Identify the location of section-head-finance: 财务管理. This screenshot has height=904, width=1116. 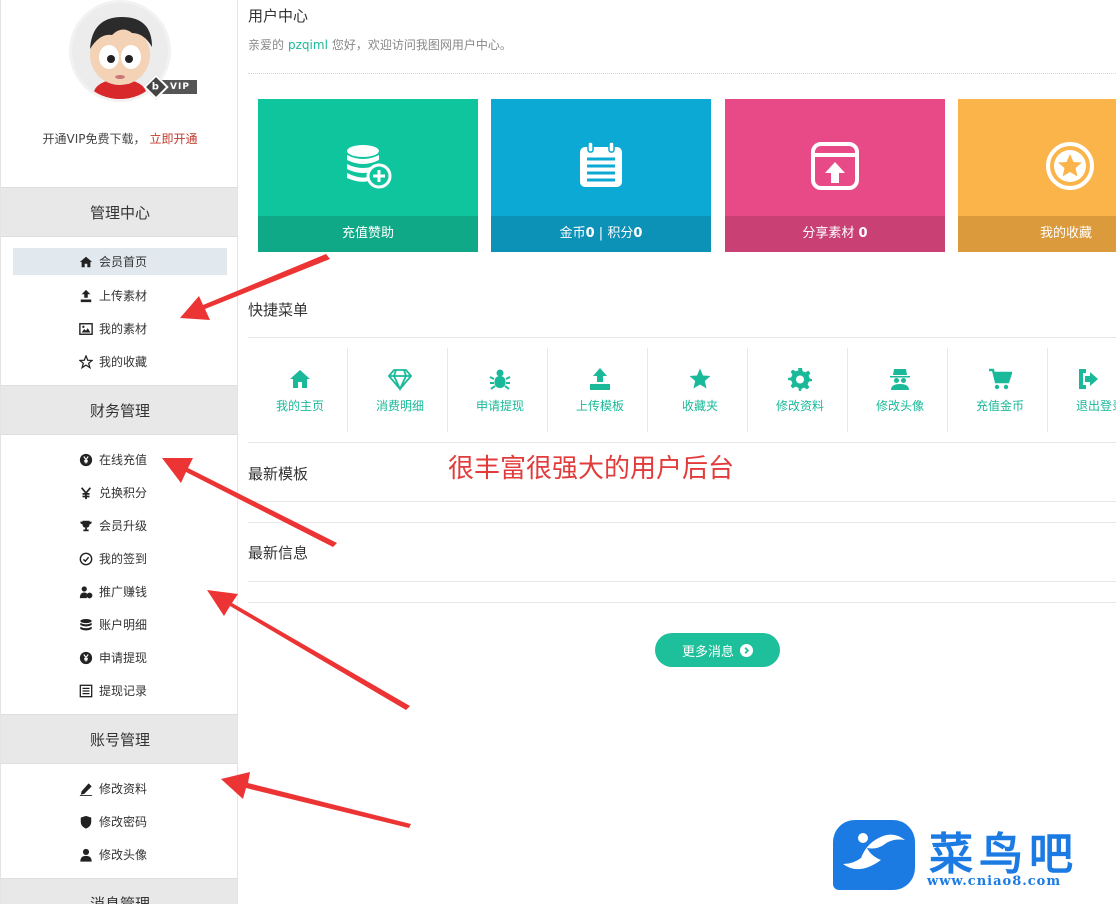
(119, 410).